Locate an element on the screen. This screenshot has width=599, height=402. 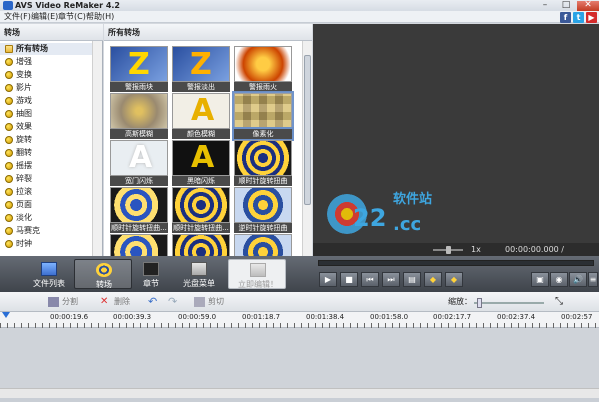
minimize-button: – is located at coordinates (545, 6).